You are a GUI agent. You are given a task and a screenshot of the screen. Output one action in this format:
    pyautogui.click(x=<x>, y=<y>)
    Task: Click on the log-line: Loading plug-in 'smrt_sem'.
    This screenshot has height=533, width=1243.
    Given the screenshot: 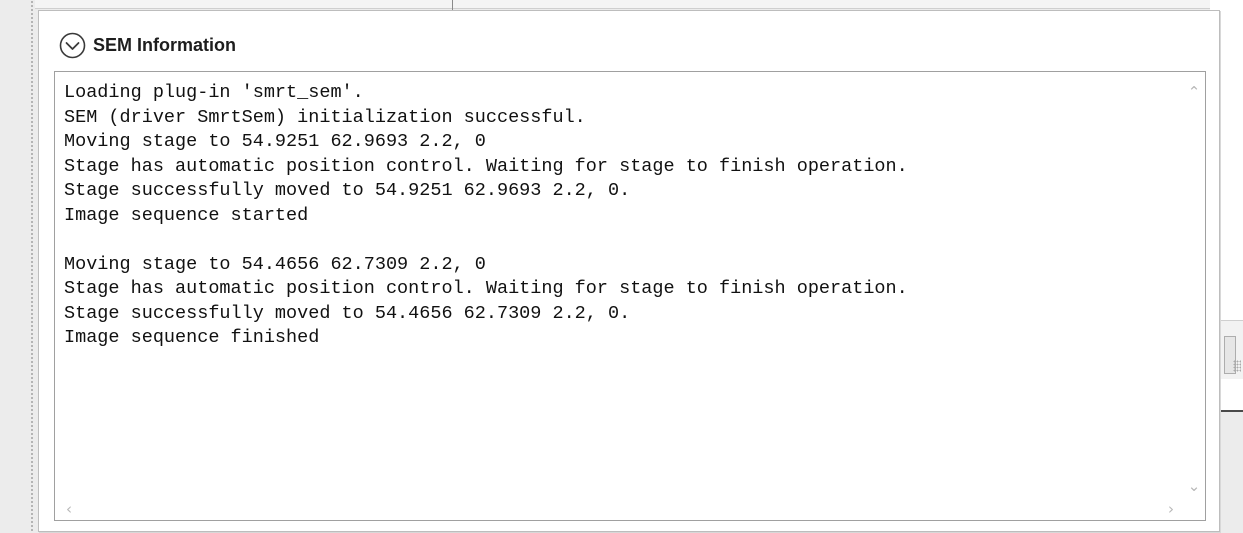 What is the action you would take?
    pyautogui.click(x=214, y=92)
    